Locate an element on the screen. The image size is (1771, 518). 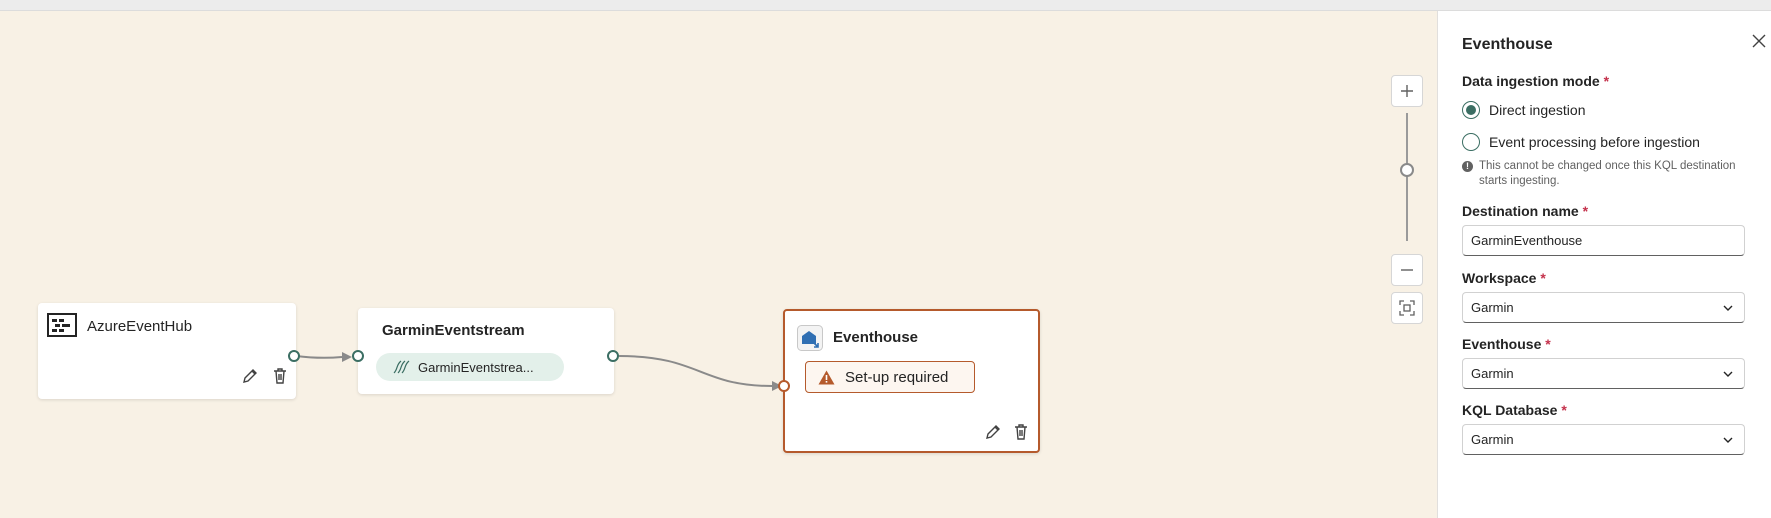
info-icon: ! is located at coordinates (1467, 166).